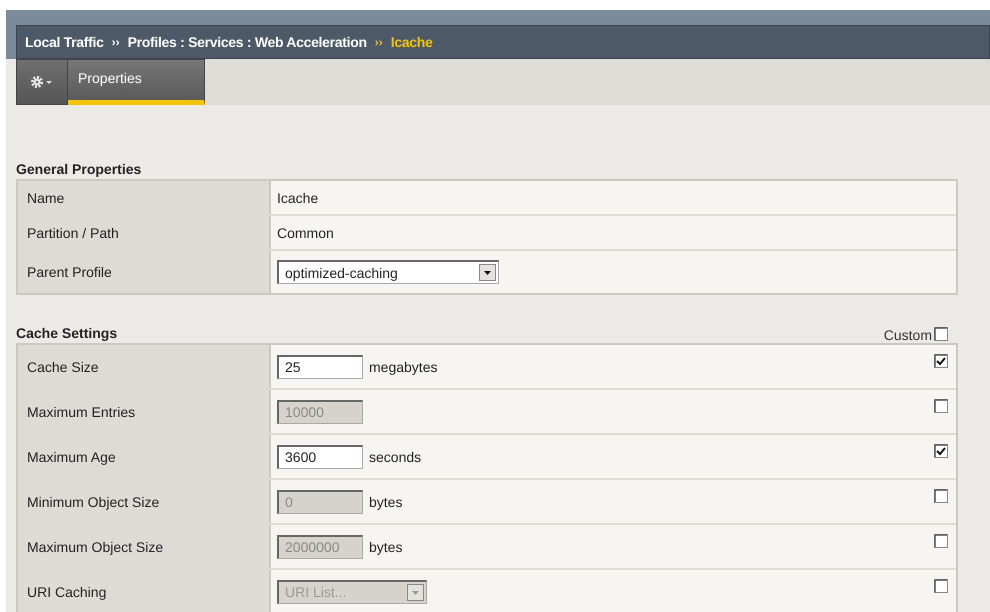 The width and height of the screenshot is (990, 612). I want to click on caret-icon, so click(49, 82).